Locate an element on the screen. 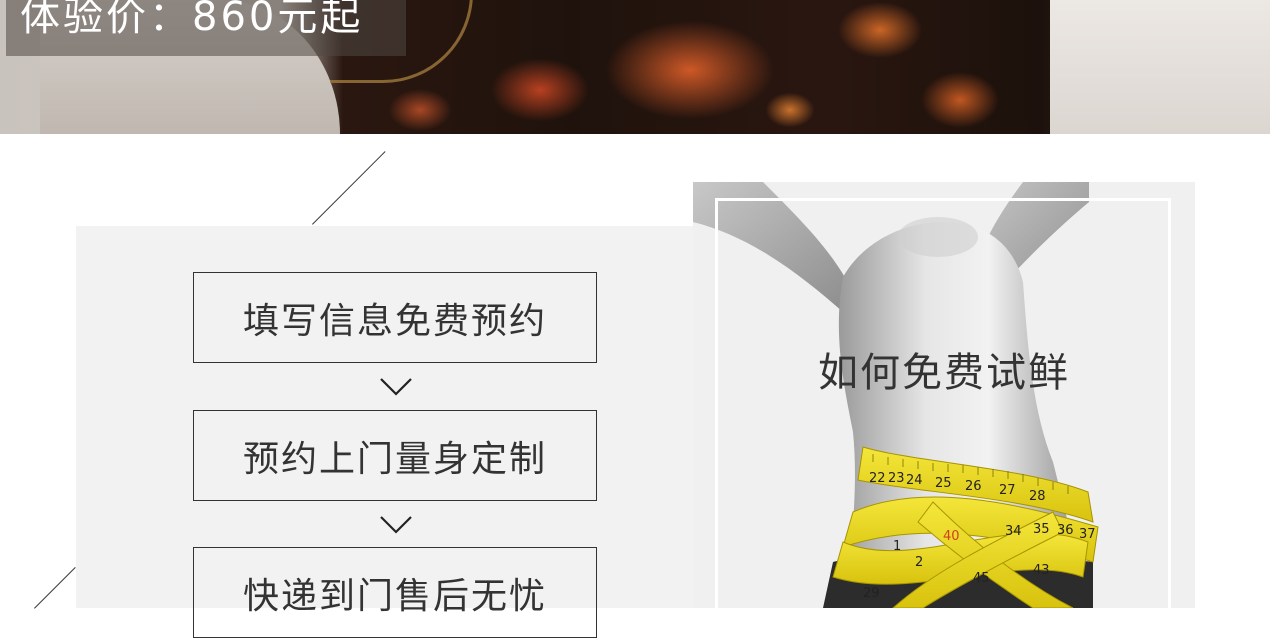 The image size is (1270, 638). photo-title: 如何免费试鲜 is located at coordinates (944, 373).